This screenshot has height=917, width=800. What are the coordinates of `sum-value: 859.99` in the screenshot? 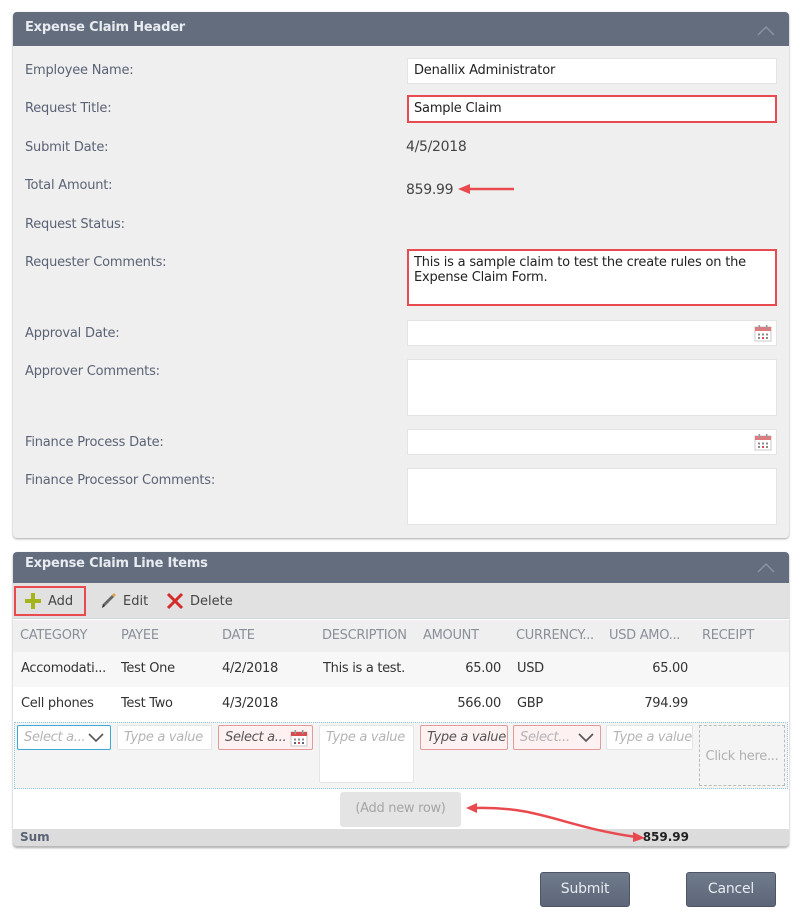 It's located at (665, 837).